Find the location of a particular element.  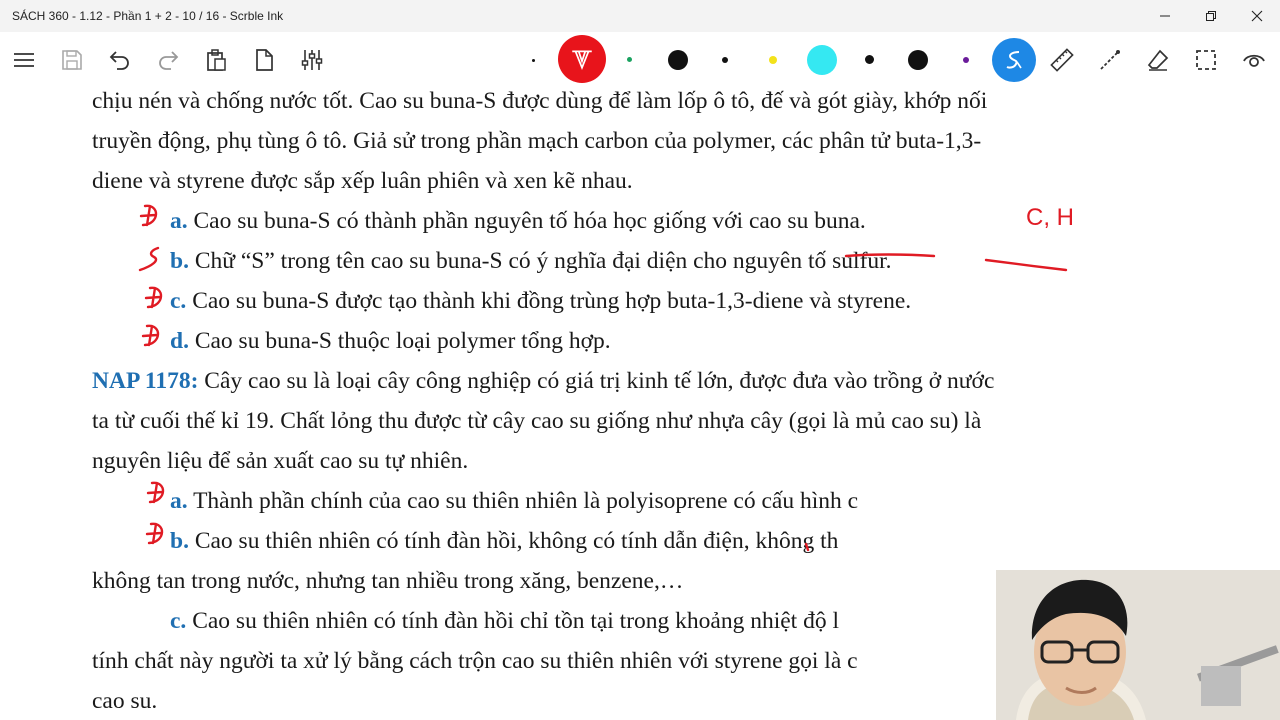

line-icon is located at coordinates (1110, 60).